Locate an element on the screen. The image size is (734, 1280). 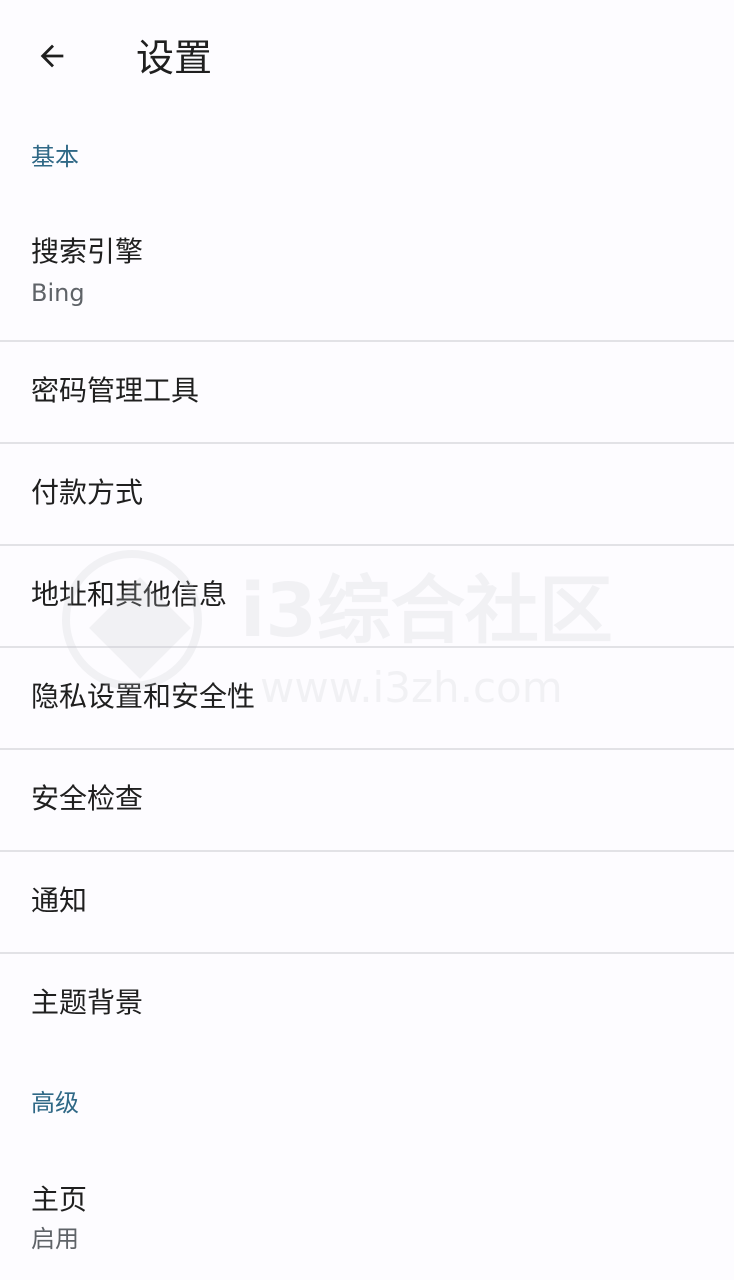
arrow-left-icon is located at coordinates (52, 58).